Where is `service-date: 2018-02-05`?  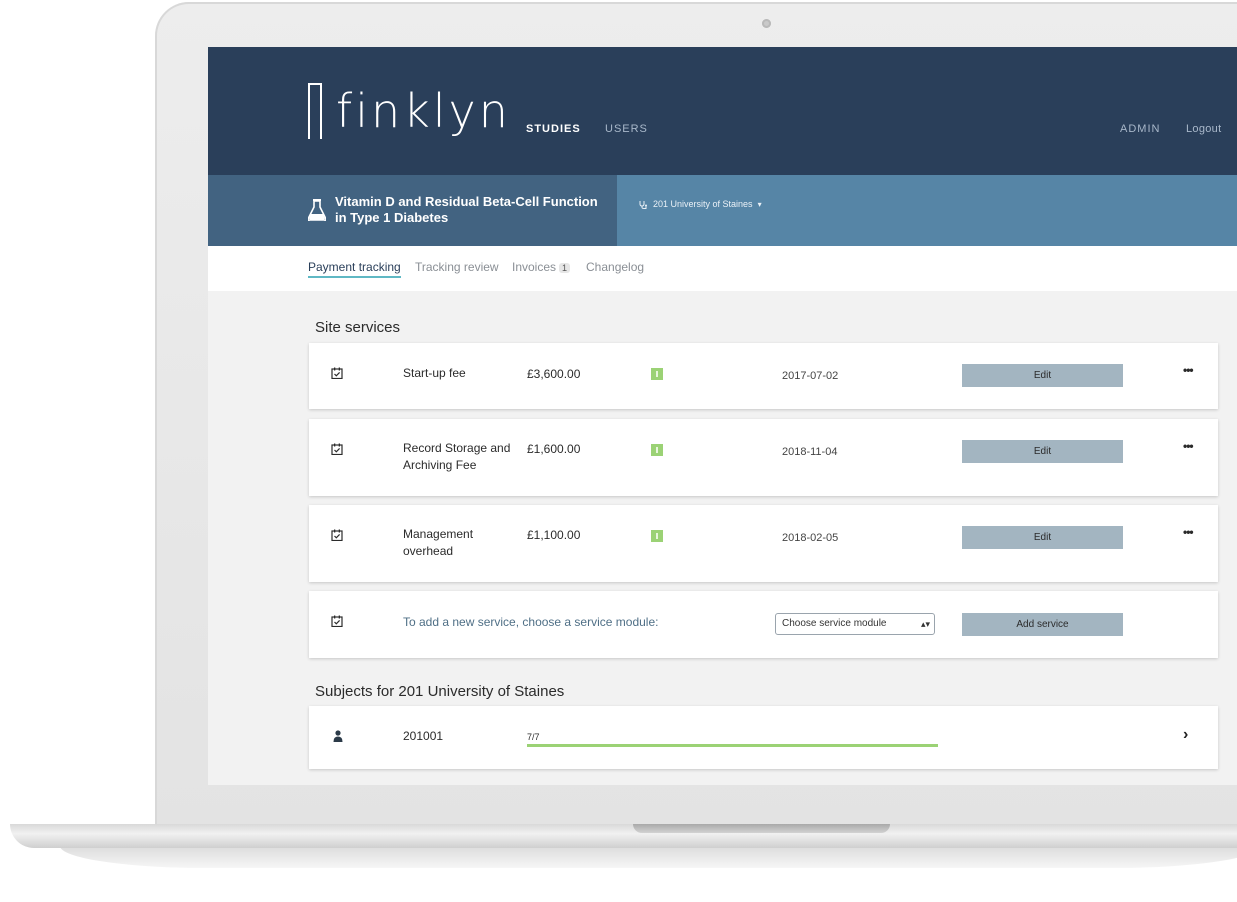 service-date: 2018-02-05 is located at coordinates (810, 538).